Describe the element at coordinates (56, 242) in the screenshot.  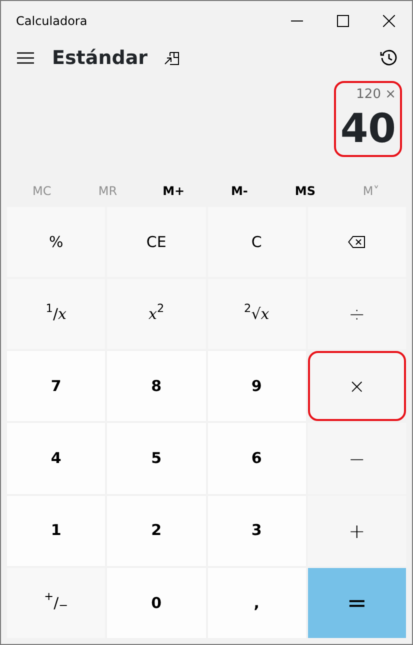
I see `function-key: %` at that location.